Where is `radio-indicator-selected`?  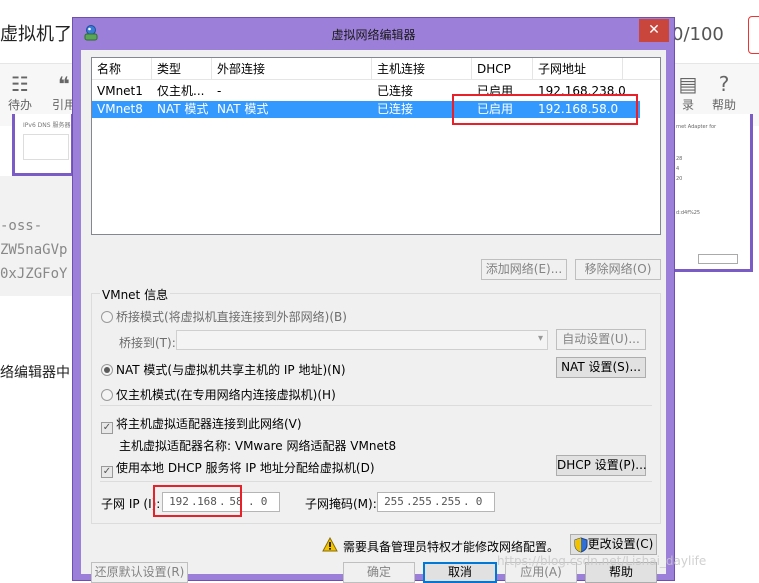 radio-indicator-selected is located at coordinates (107, 370).